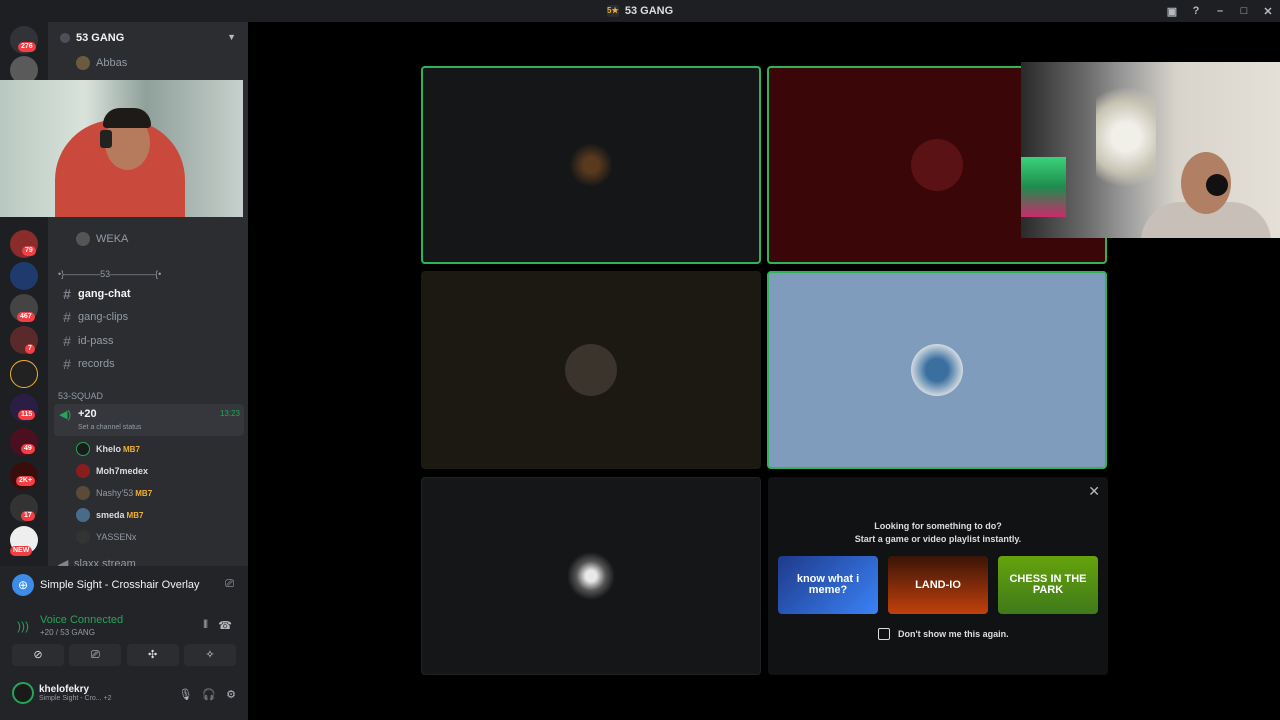  I want to click on voice-member: smeda MB7, so click(109, 515).